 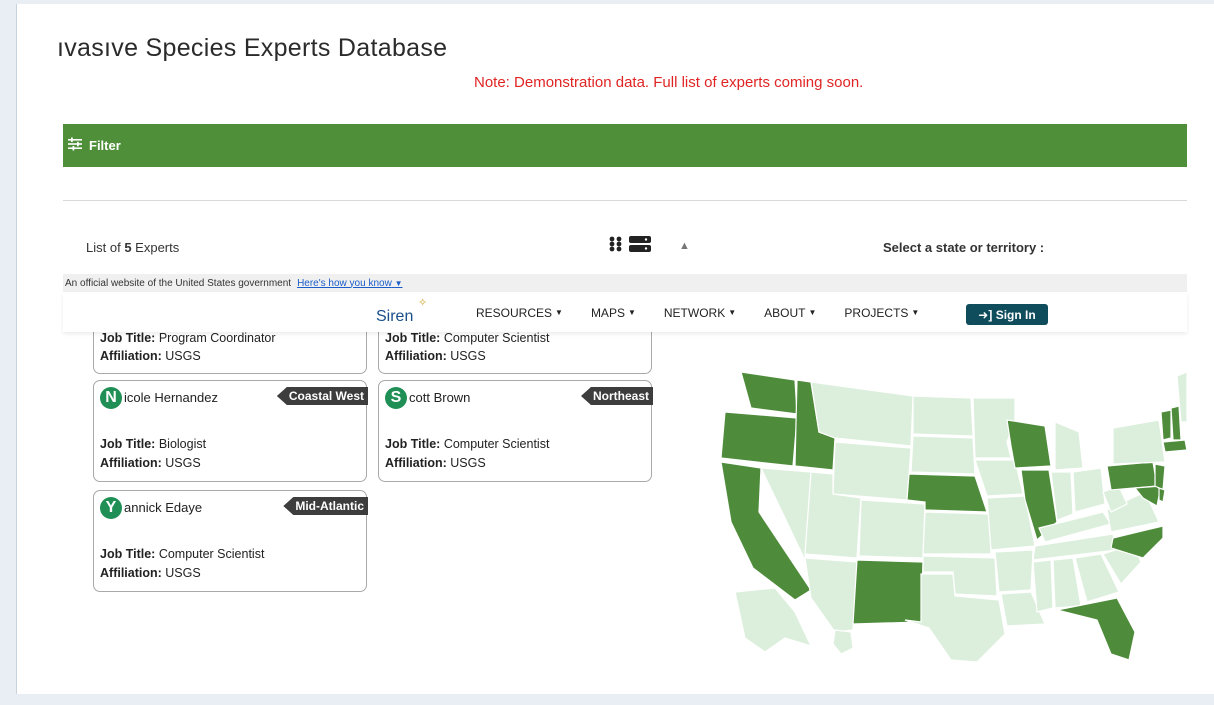 What do you see at coordinates (252, 48) in the screenshot?
I see `page-title: ıvasıve Species Experts Database` at bounding box center [252, 48].